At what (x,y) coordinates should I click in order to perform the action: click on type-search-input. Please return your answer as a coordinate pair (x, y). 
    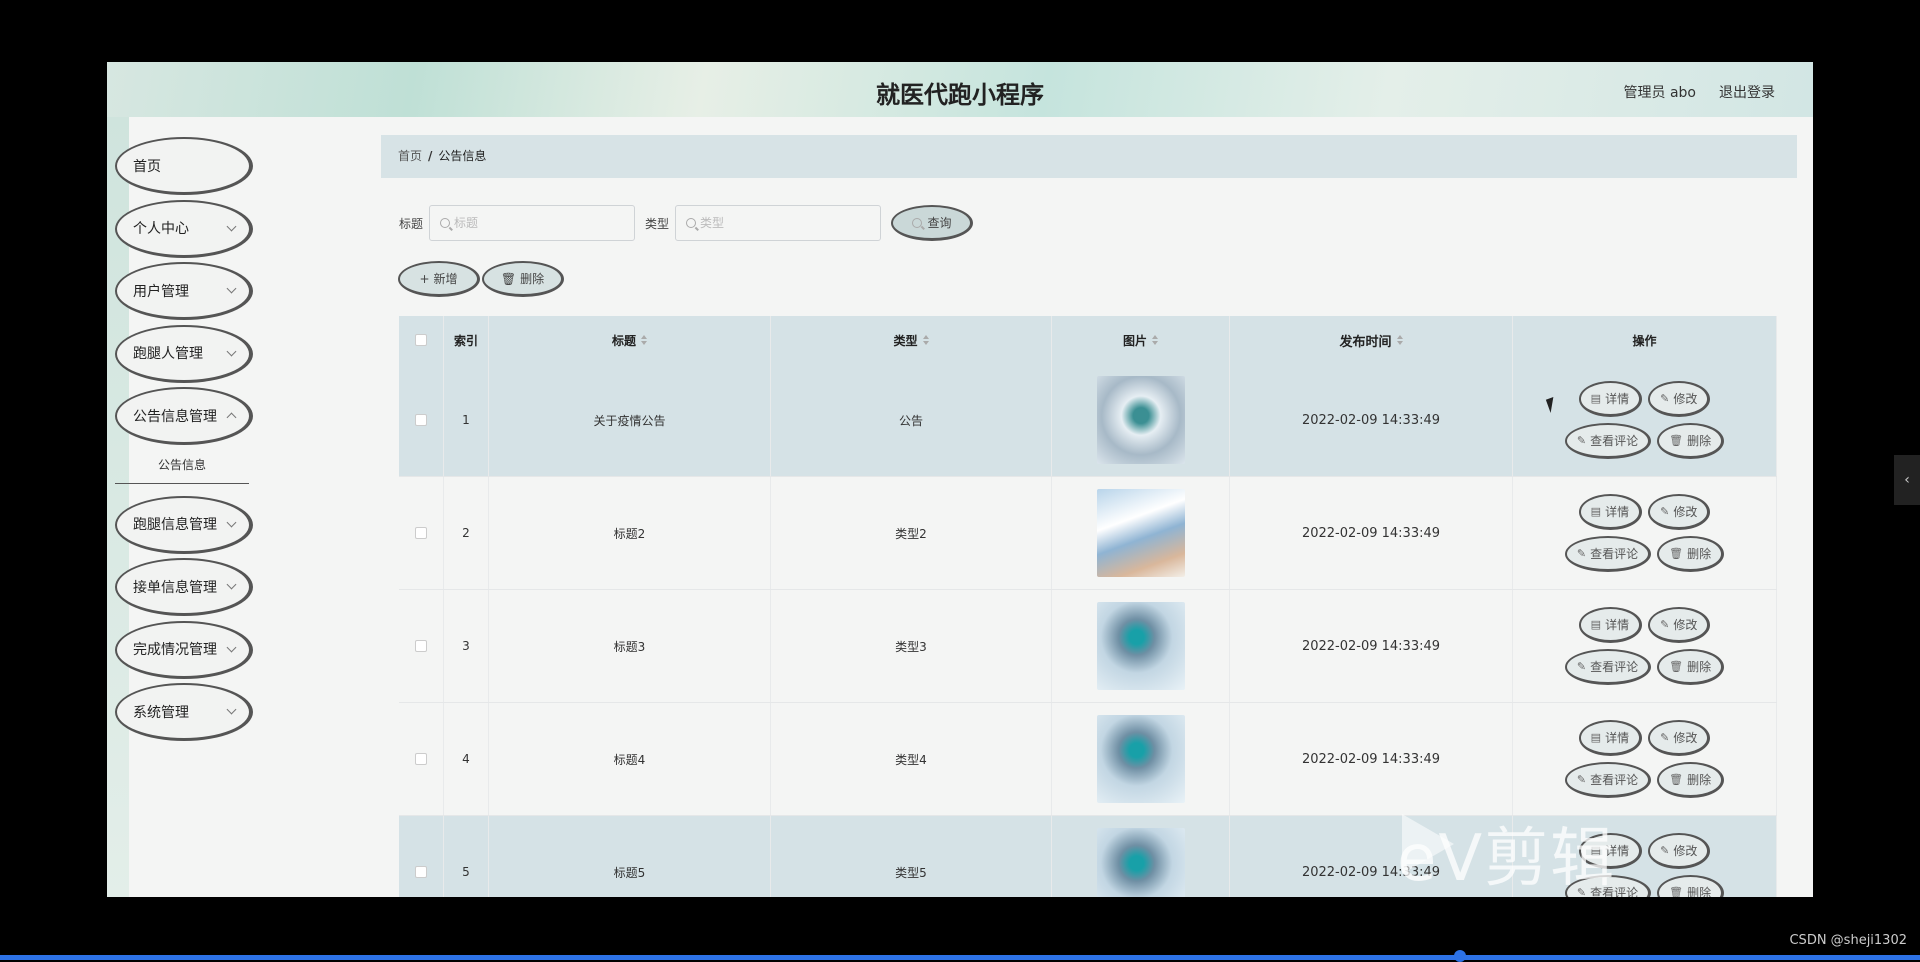
    Looking at the image, I should click on (775, 223).